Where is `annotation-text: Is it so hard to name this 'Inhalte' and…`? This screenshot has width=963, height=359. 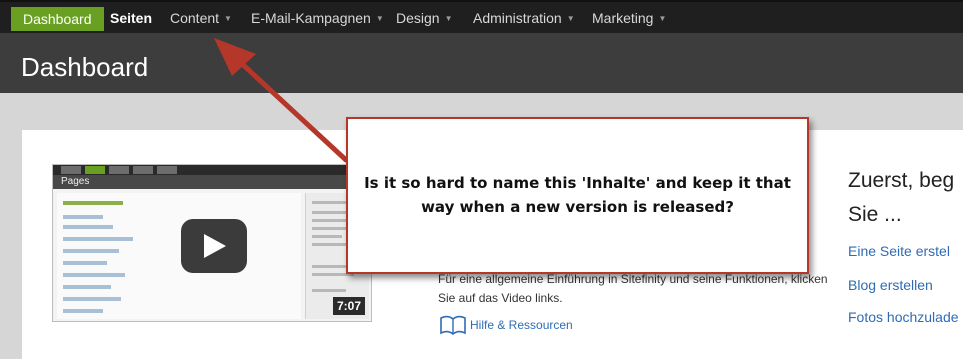 annotation-text: Is it so hard to name this 'Inhalte' and… is located at coordinates (577, 195).